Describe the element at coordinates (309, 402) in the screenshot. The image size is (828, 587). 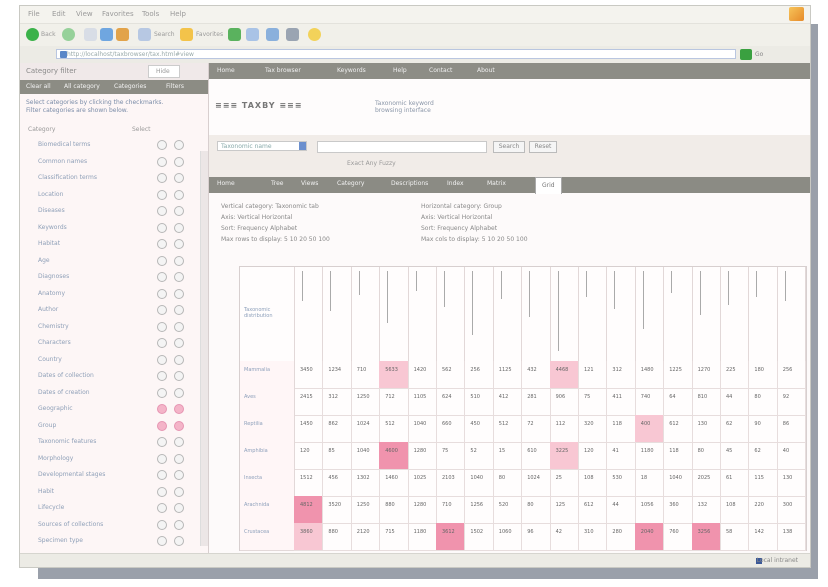
I see `grid-cell: 2415` at that location.